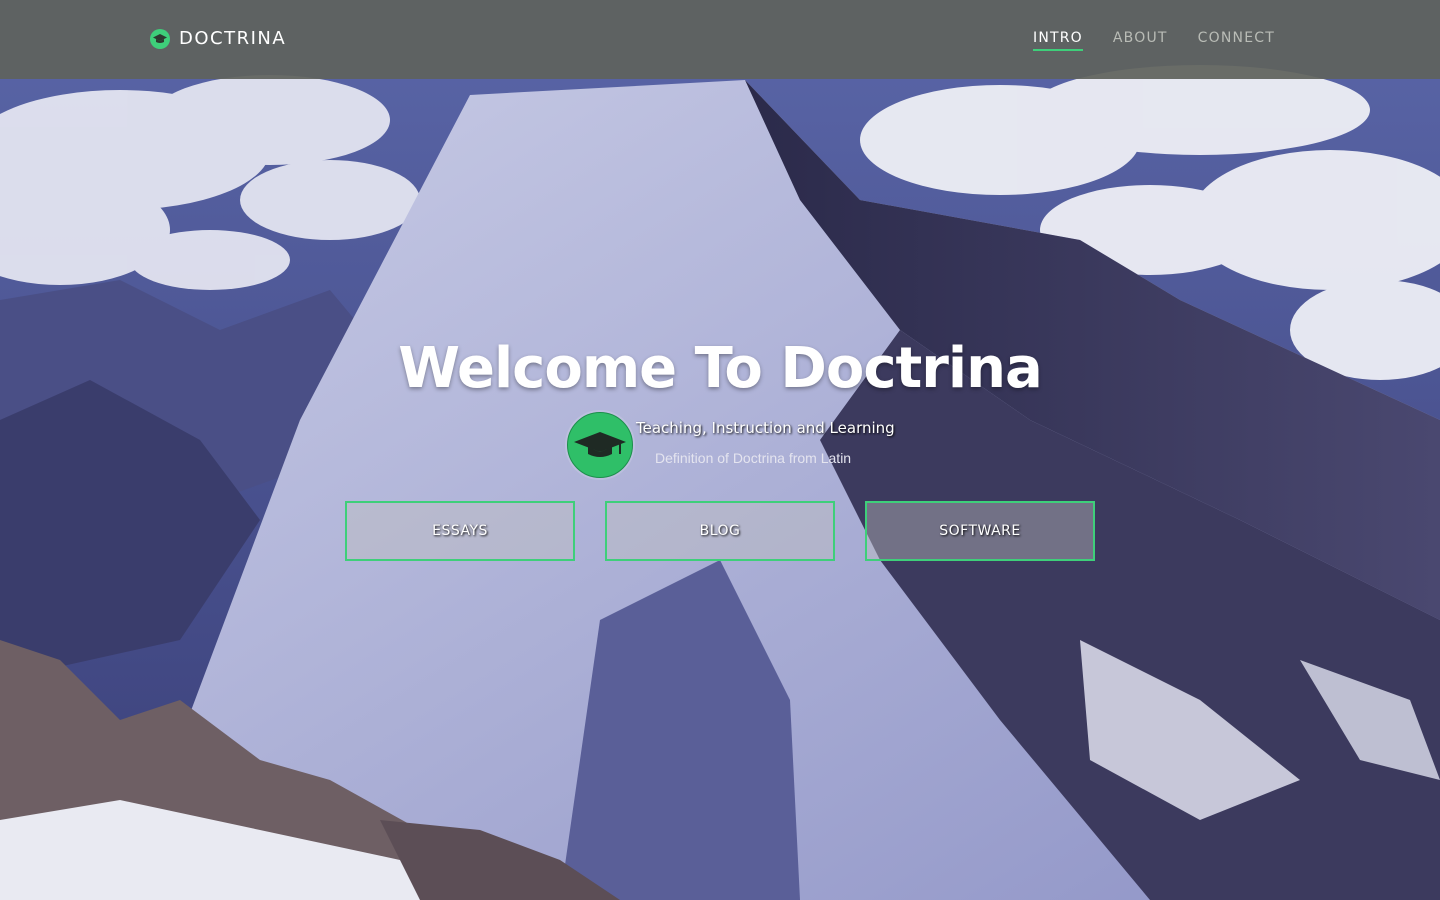 The width and height of the screenshot is (1440, 900). I want to click on blog-button: BLOG, so click(720, 531).